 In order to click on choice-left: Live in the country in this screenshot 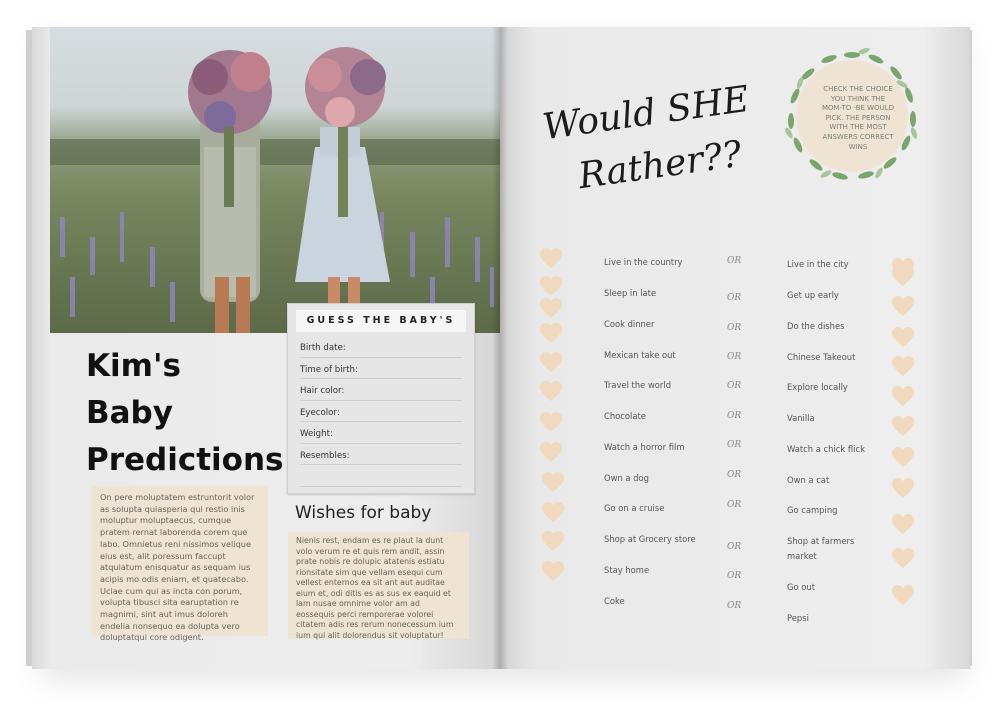, I will do `click(643, 262)`.